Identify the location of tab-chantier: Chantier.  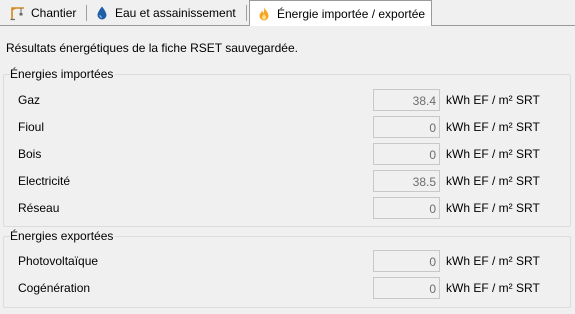
(44, 13).